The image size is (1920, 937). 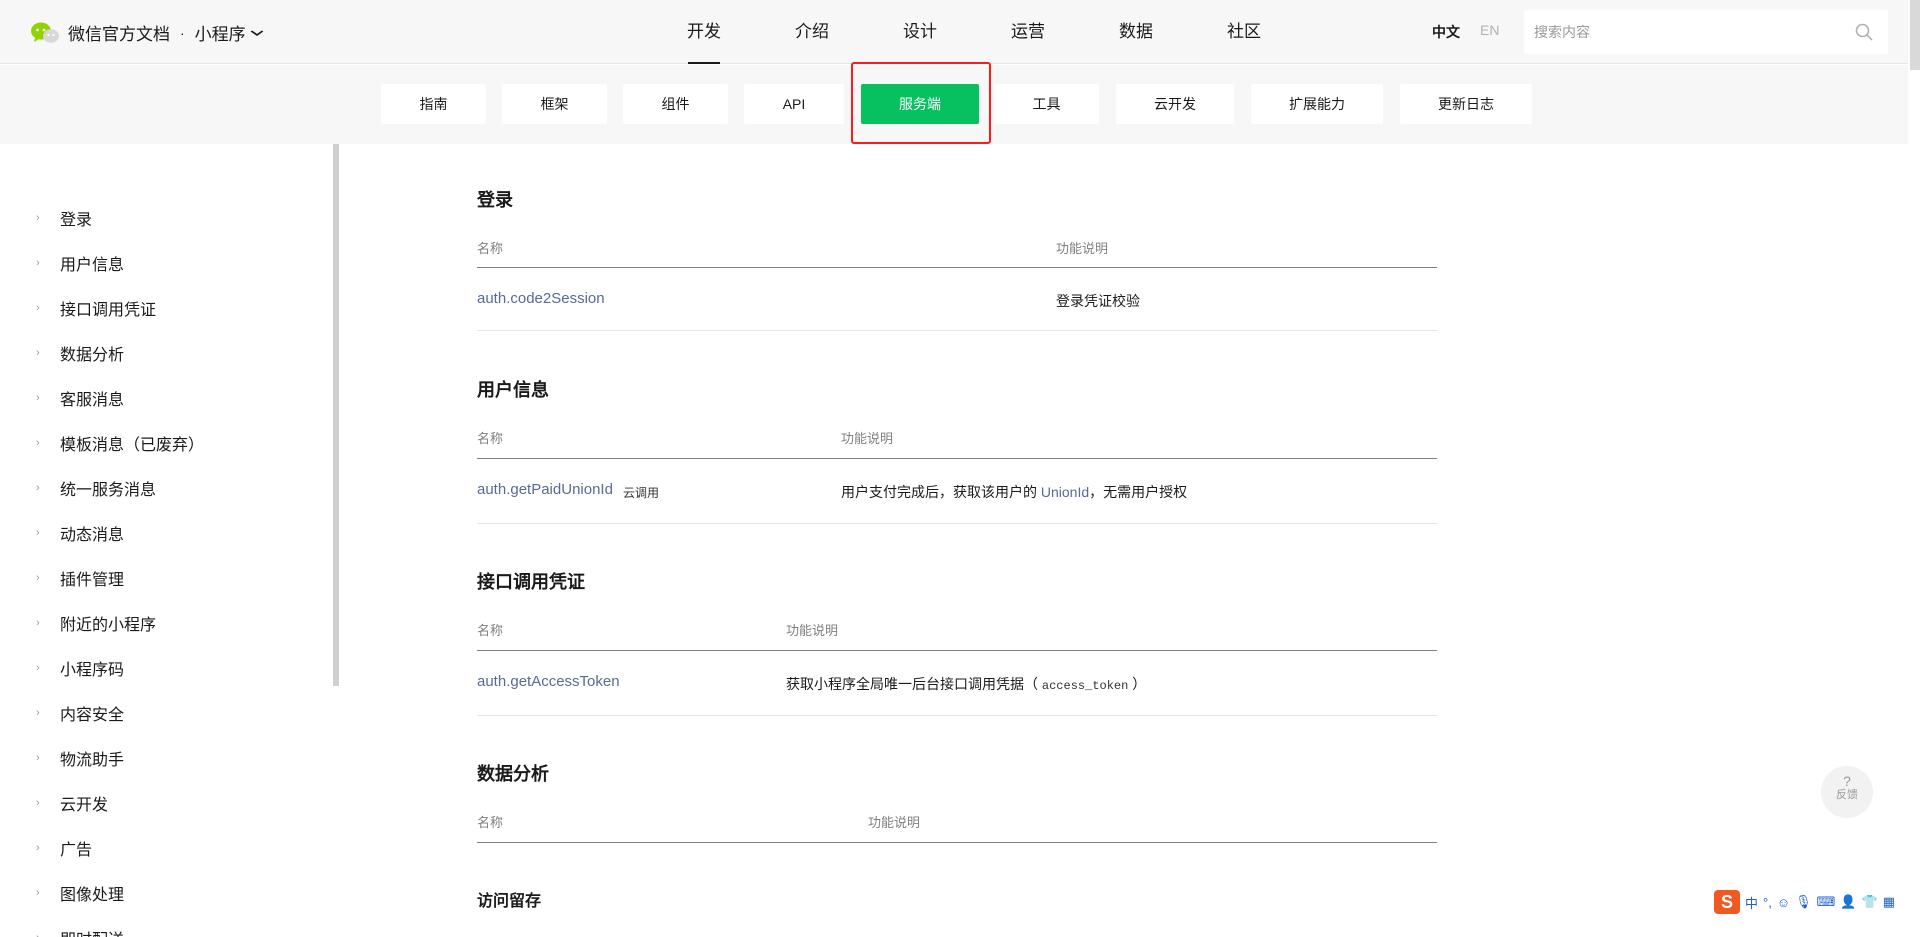 What do you see at coordinates (92, 265) in the screenshot?
I see `sidebar-item-label: 用户信息` at bounding box center [92, 265].